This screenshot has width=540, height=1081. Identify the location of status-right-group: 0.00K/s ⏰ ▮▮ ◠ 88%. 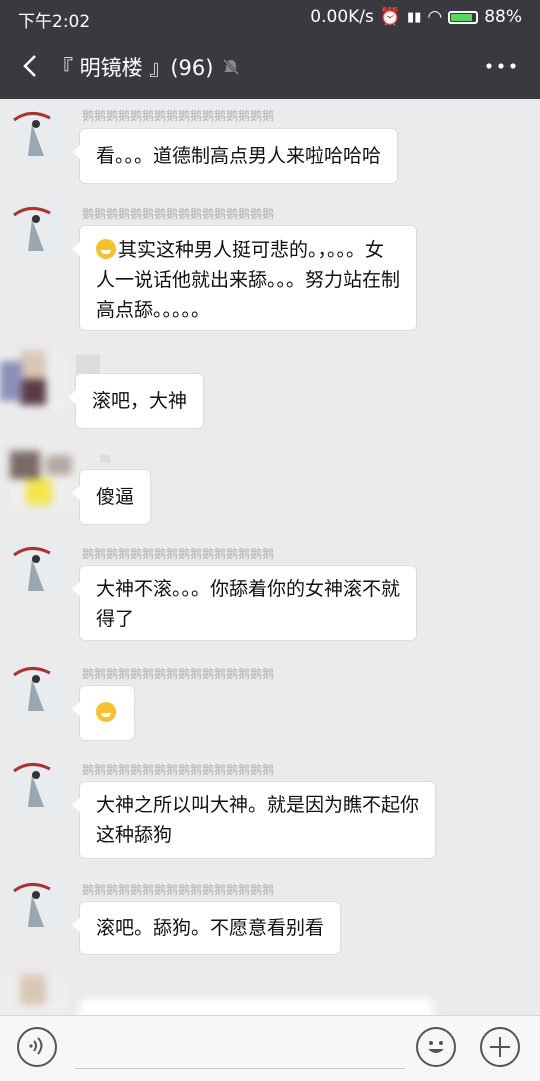
(416, 17).